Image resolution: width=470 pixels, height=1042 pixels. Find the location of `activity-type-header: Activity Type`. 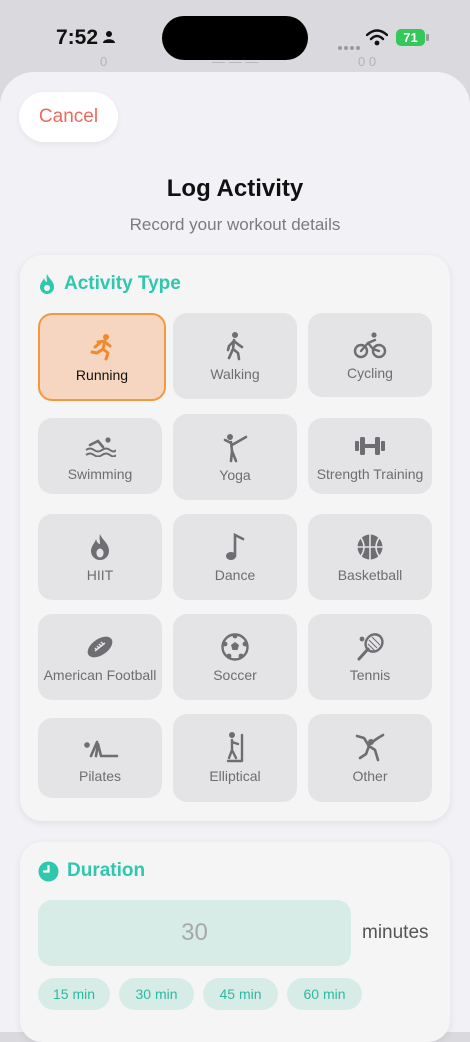

activity-type-header: Activity Type is located at coordinates (109, 284).